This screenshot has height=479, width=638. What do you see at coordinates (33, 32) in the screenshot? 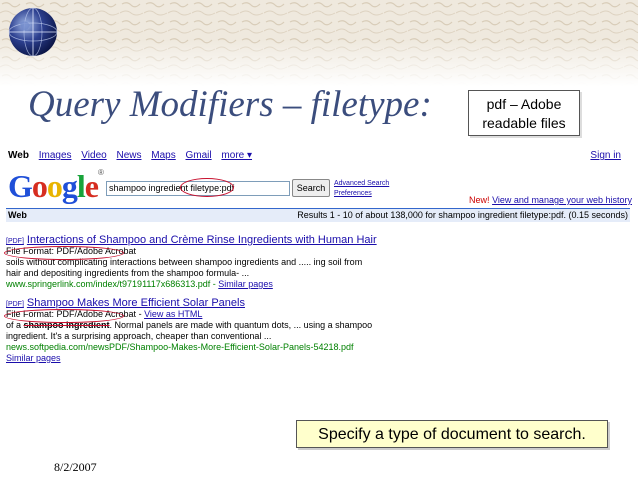
I see `globe-icon` at bounding box center [33, 32].